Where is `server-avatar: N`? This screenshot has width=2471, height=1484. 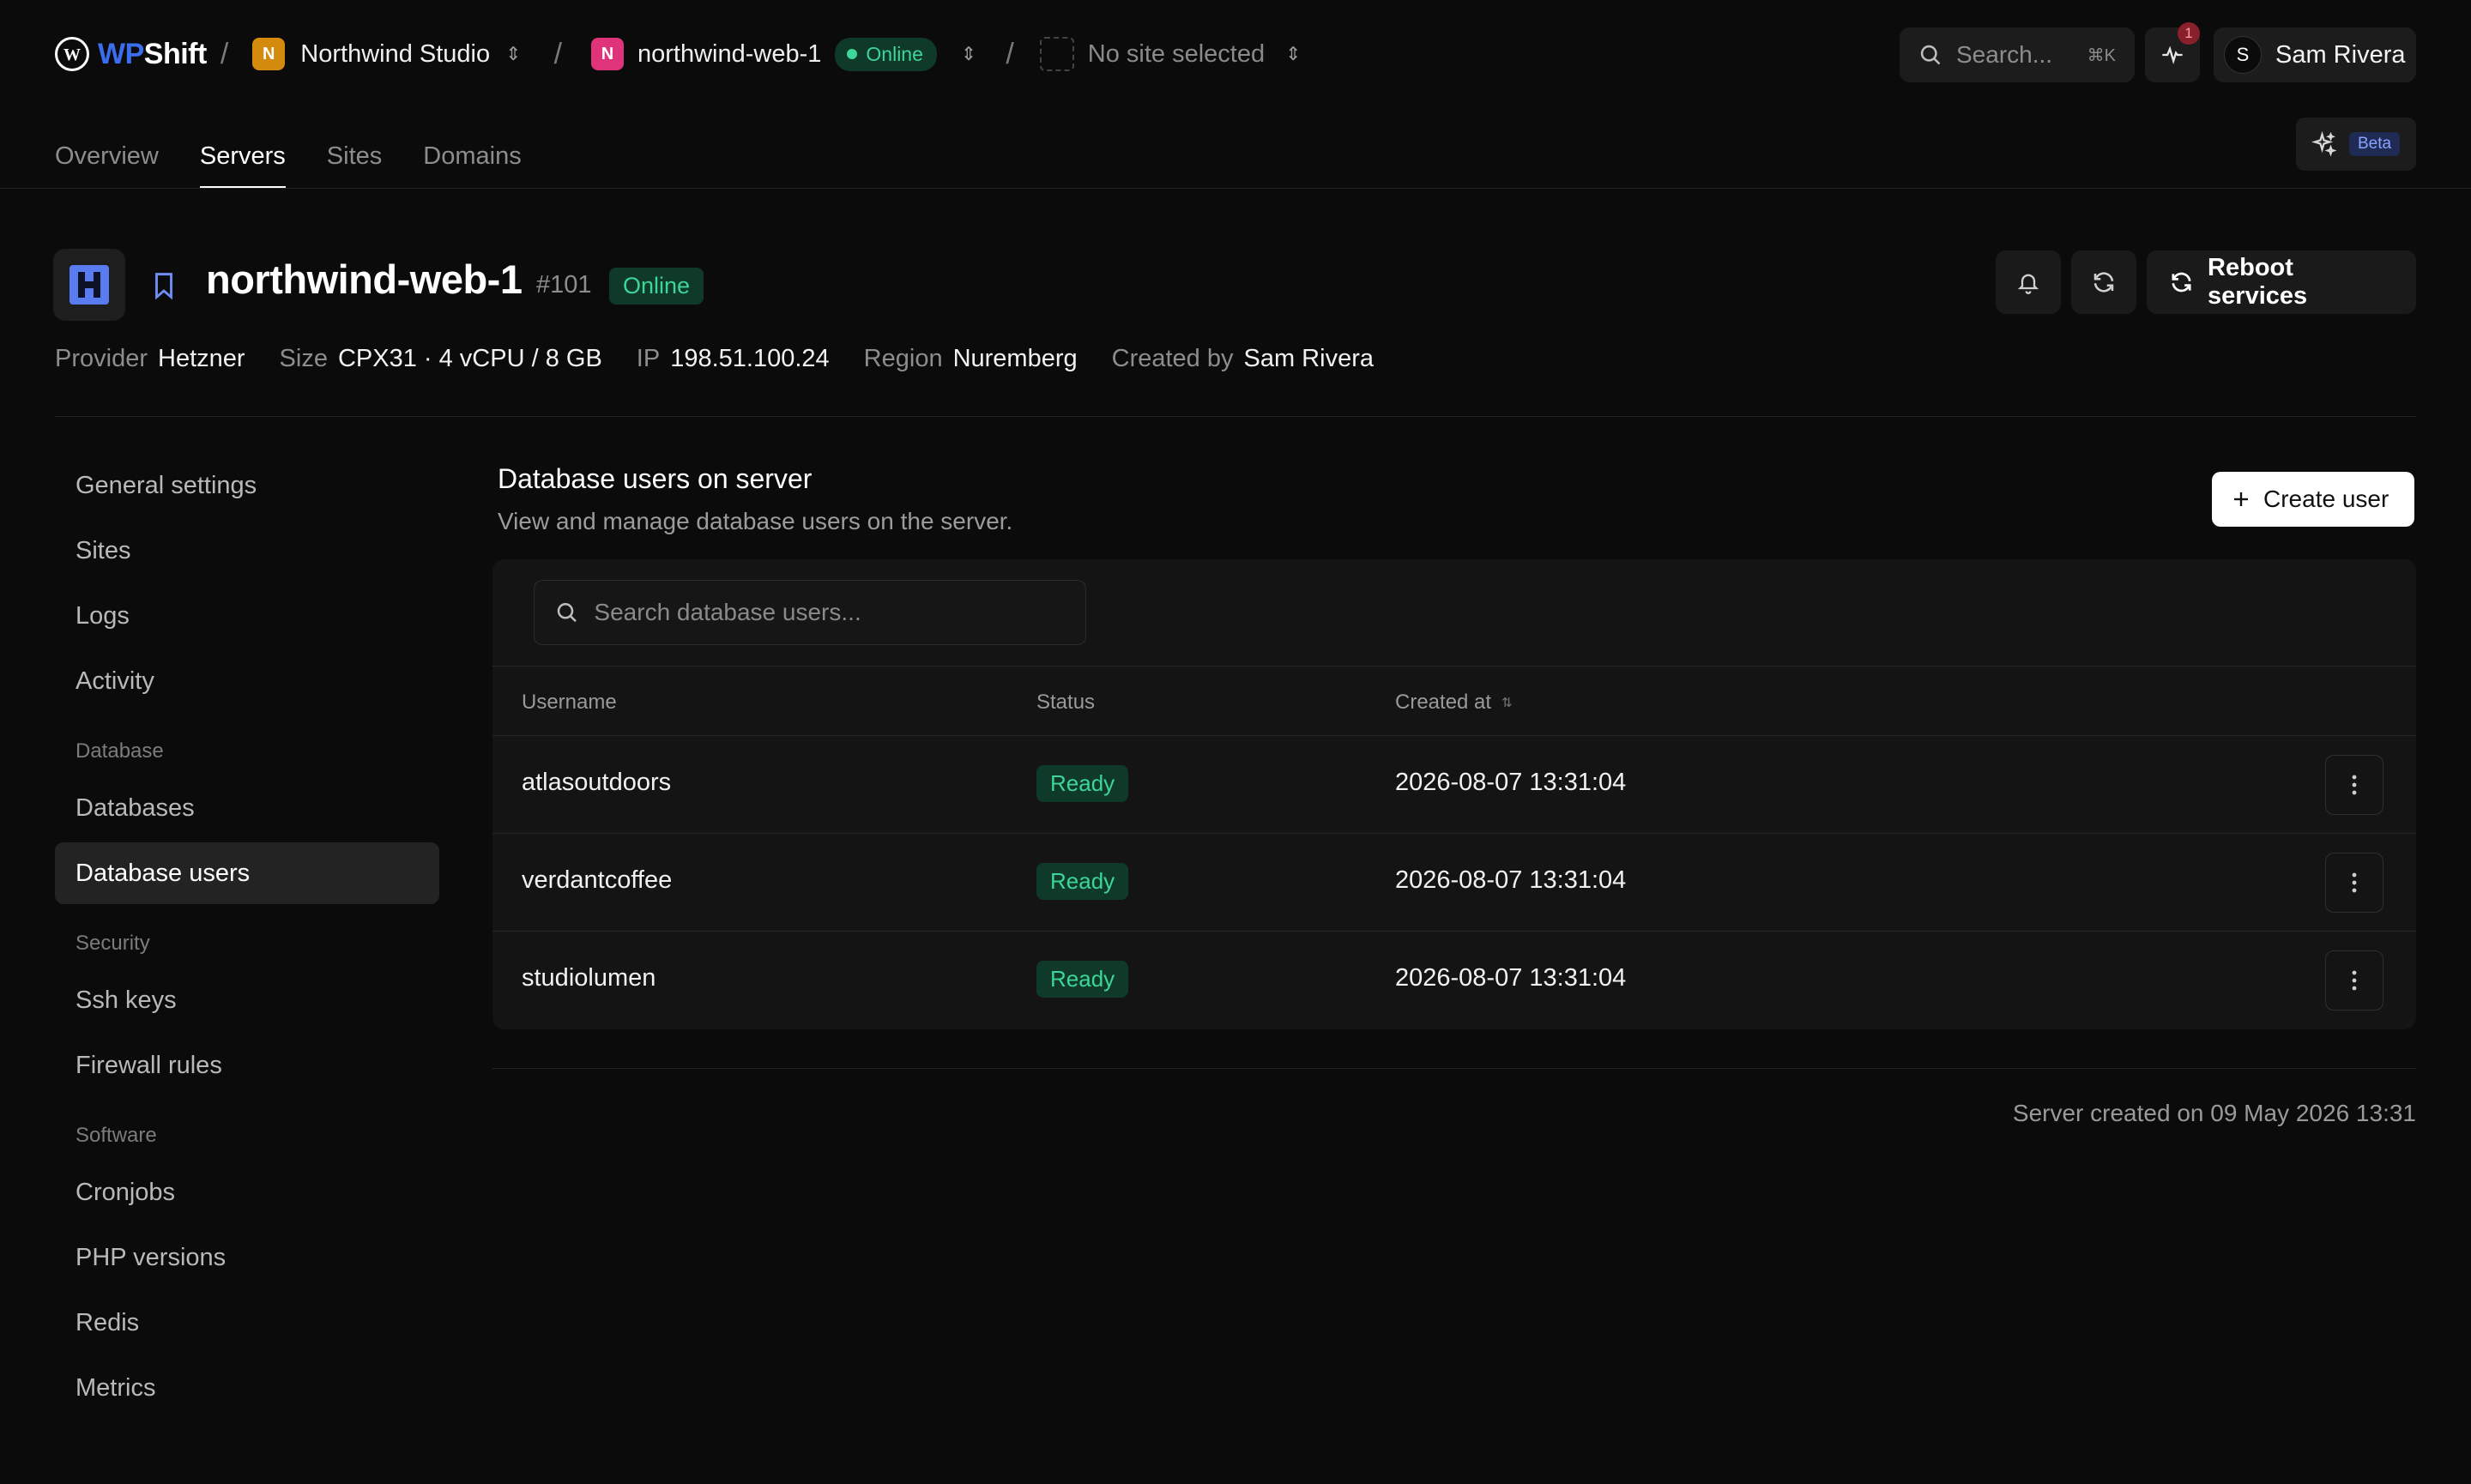
server-avatar: N is located at coordinates (608, 54).